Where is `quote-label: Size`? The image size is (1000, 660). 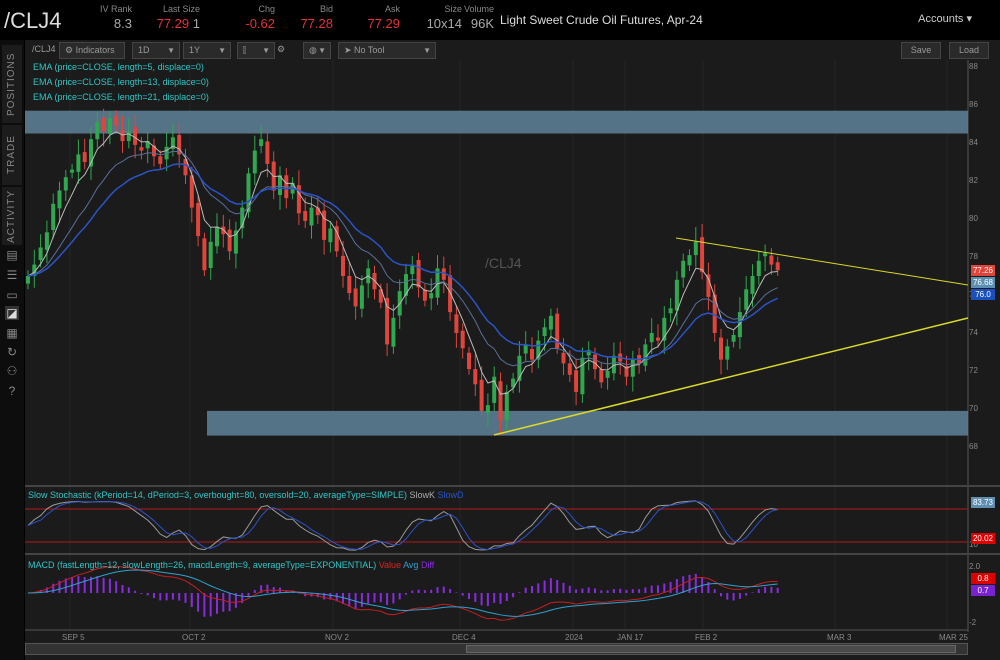 quote-label: Size is located at coordinates (453, 9).